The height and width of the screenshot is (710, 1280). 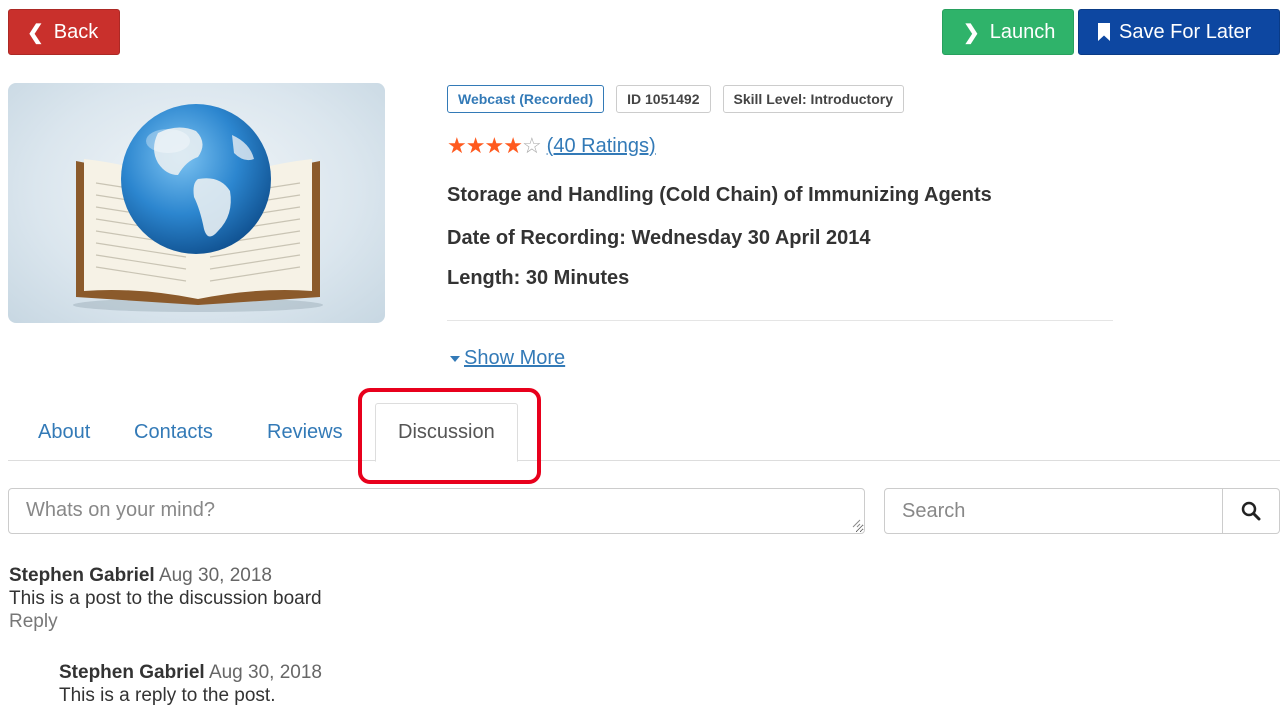 I want to click on rating-stars: ★★★★☆, so click(x=494, y=146).